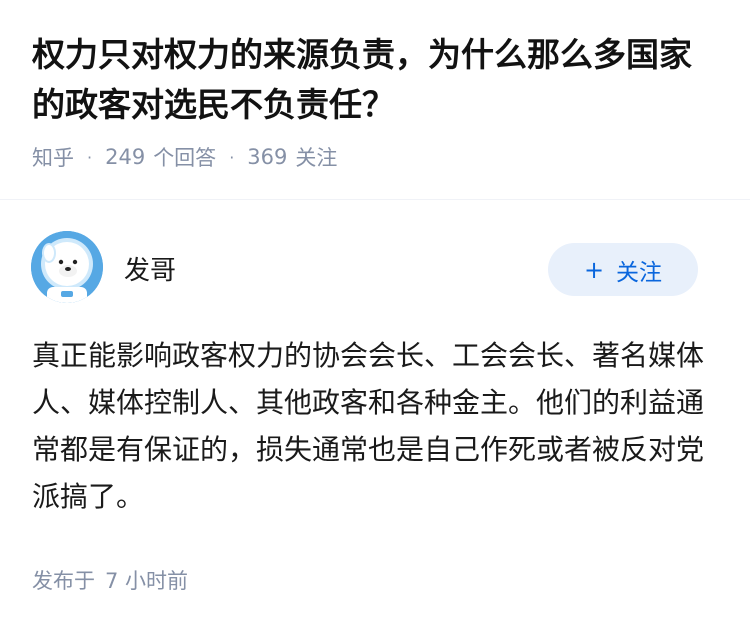 This screenshot has width=750, height=628. What do you see at coordinates (639, 272) in the screenshot?
I see `follow-button-label: 关注` at bounding box center [639, 272].